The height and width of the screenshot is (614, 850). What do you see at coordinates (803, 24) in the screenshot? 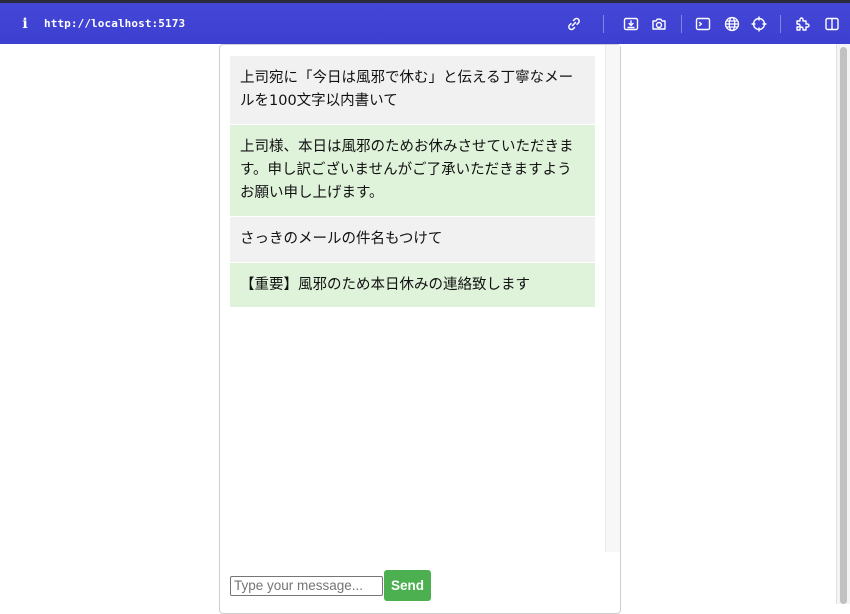
I see `extension-icon` at bounding box center [803, 24].